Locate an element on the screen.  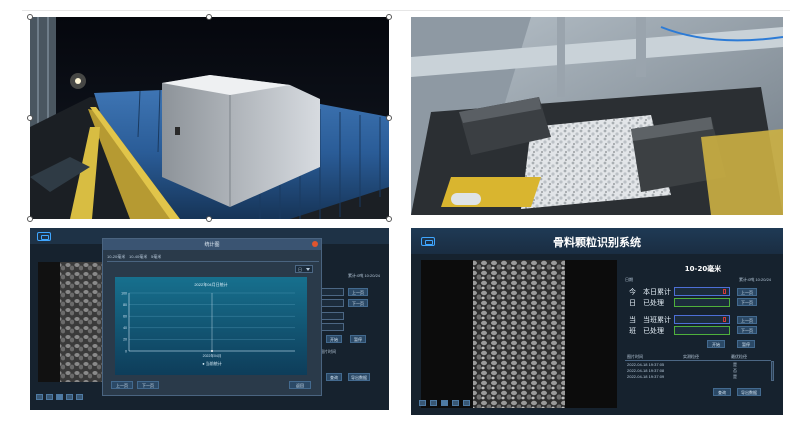
side-prev-button: 上一页 is located at coordinates (358, 292).